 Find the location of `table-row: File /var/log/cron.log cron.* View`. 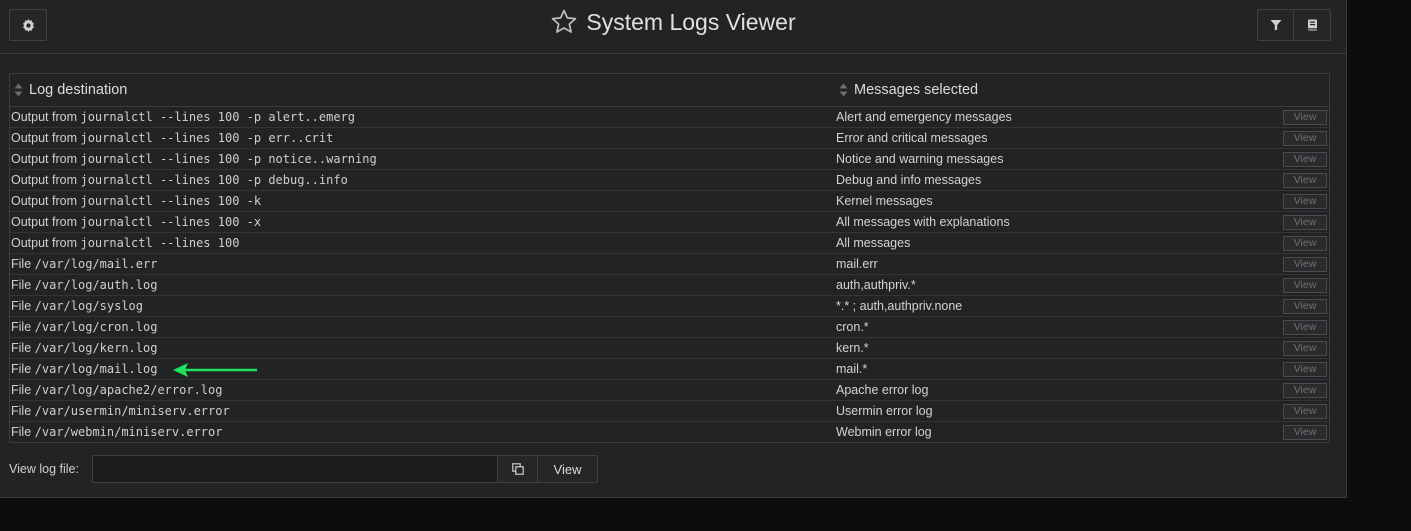

table-row: File /var/log/cron.log cron.* View is located at coordinates (669, 327).